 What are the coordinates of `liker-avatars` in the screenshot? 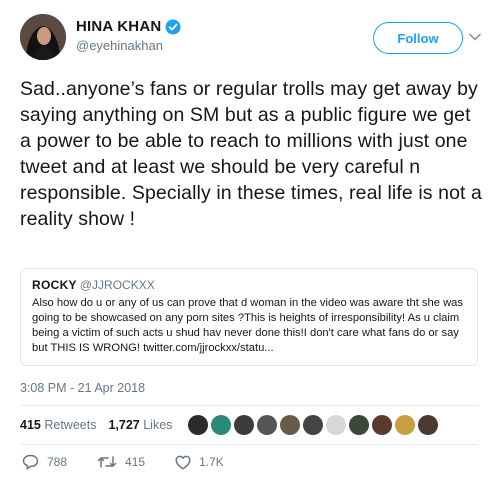 It's located at (313, 425).